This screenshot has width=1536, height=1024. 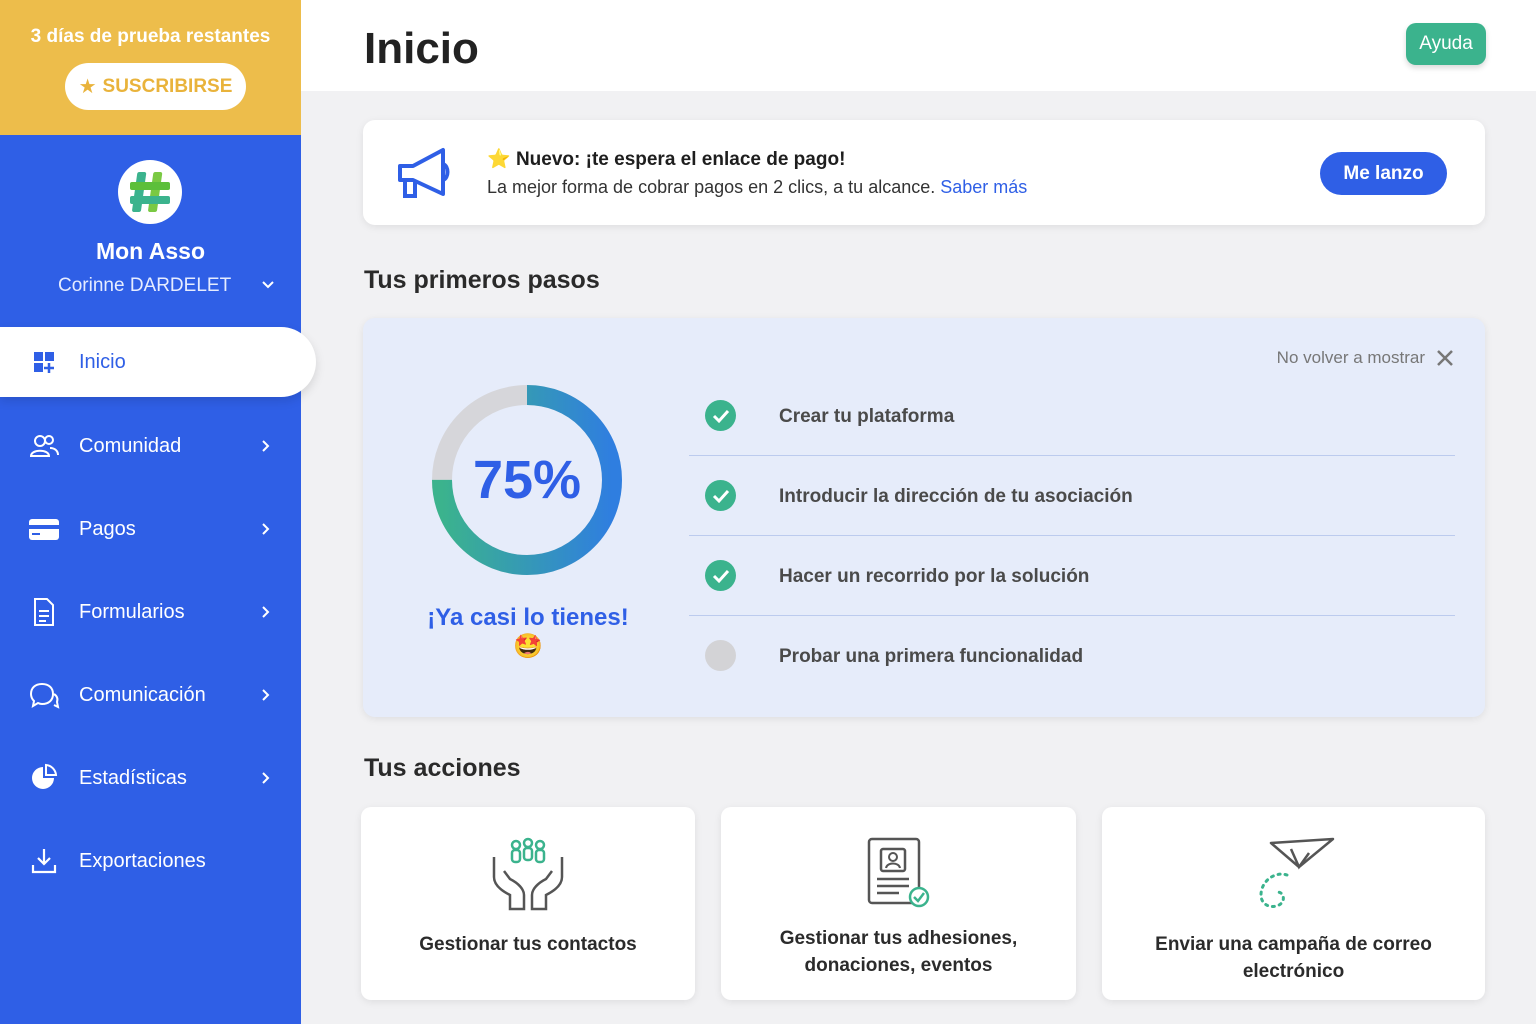 What do you see at coordinates (44, 612) in the screenshot?
I see `document-icon` at bounding box center [44, 612].